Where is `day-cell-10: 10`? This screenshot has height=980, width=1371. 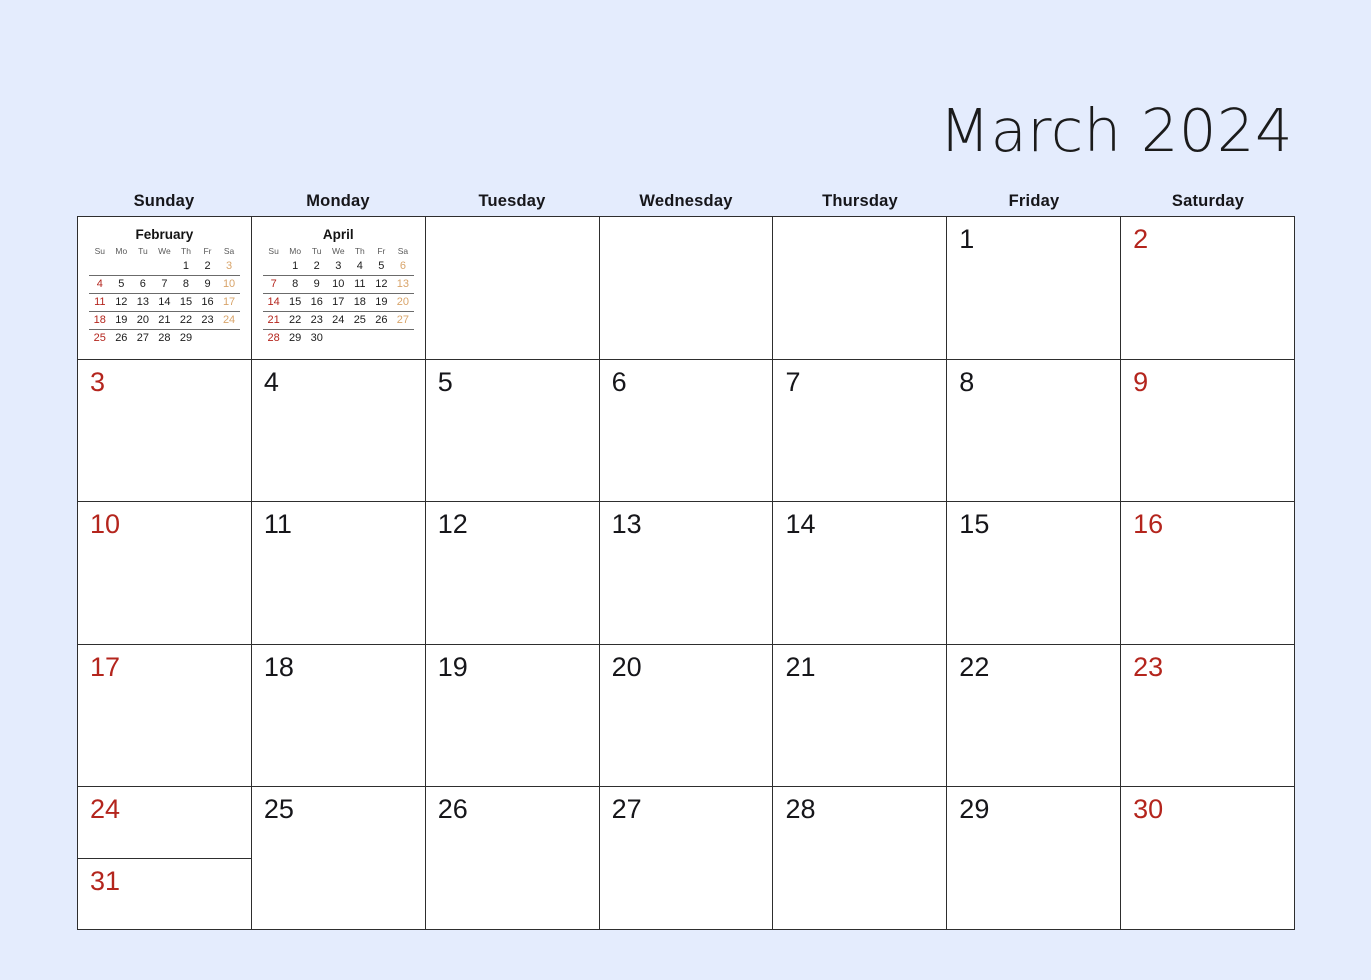 day-cell-10: 10 is located at coordinates (165, 573).